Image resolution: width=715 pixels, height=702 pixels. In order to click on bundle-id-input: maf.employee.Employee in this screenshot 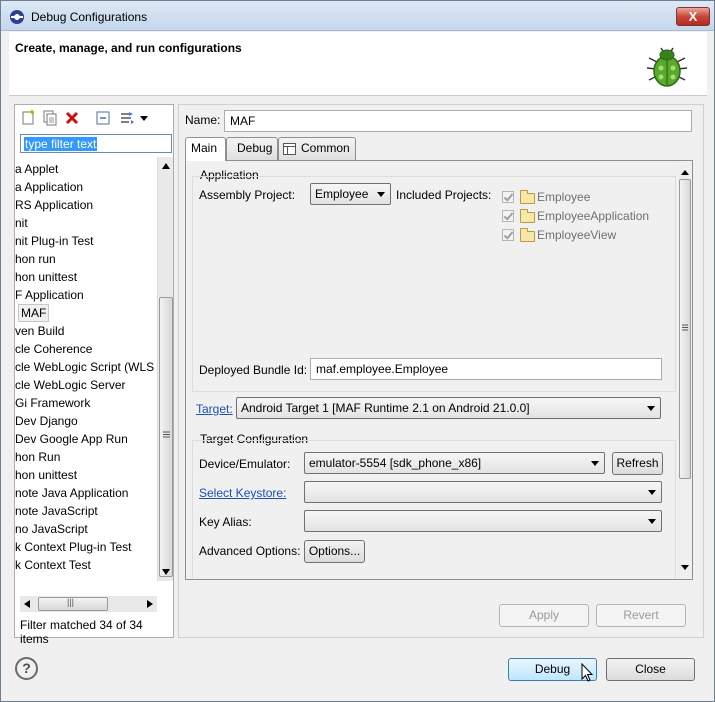, I will do `click(486, 369)`.